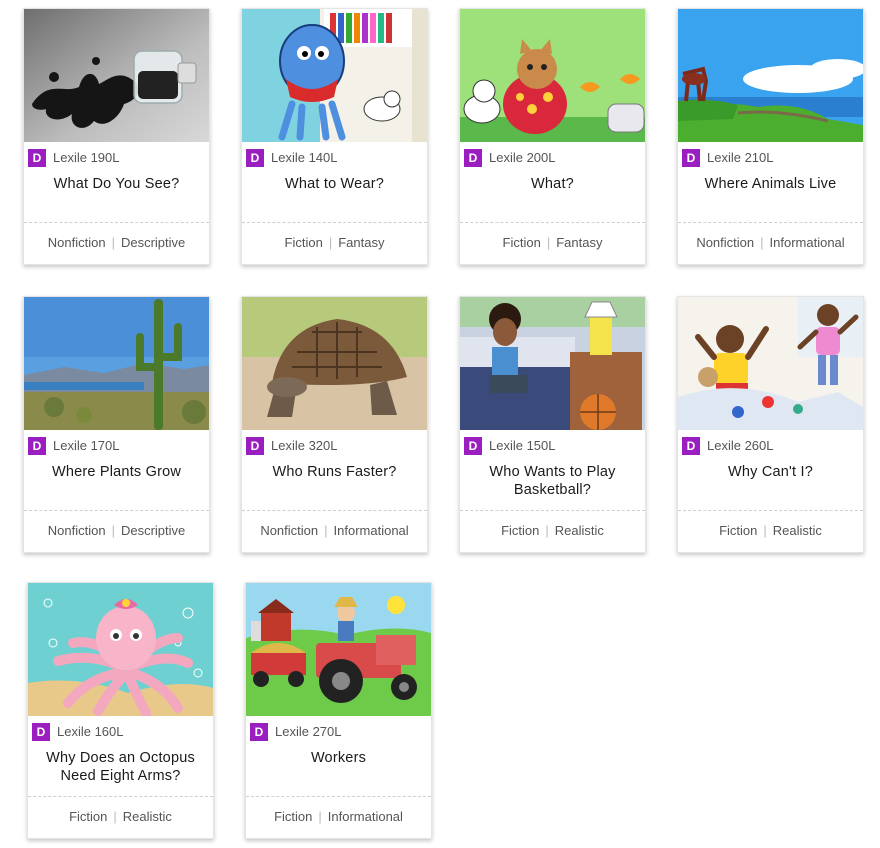 The width and height of the screenshot is (880, 848). I want to click on lexile-level: Lexile 270L, so click(308, 731).